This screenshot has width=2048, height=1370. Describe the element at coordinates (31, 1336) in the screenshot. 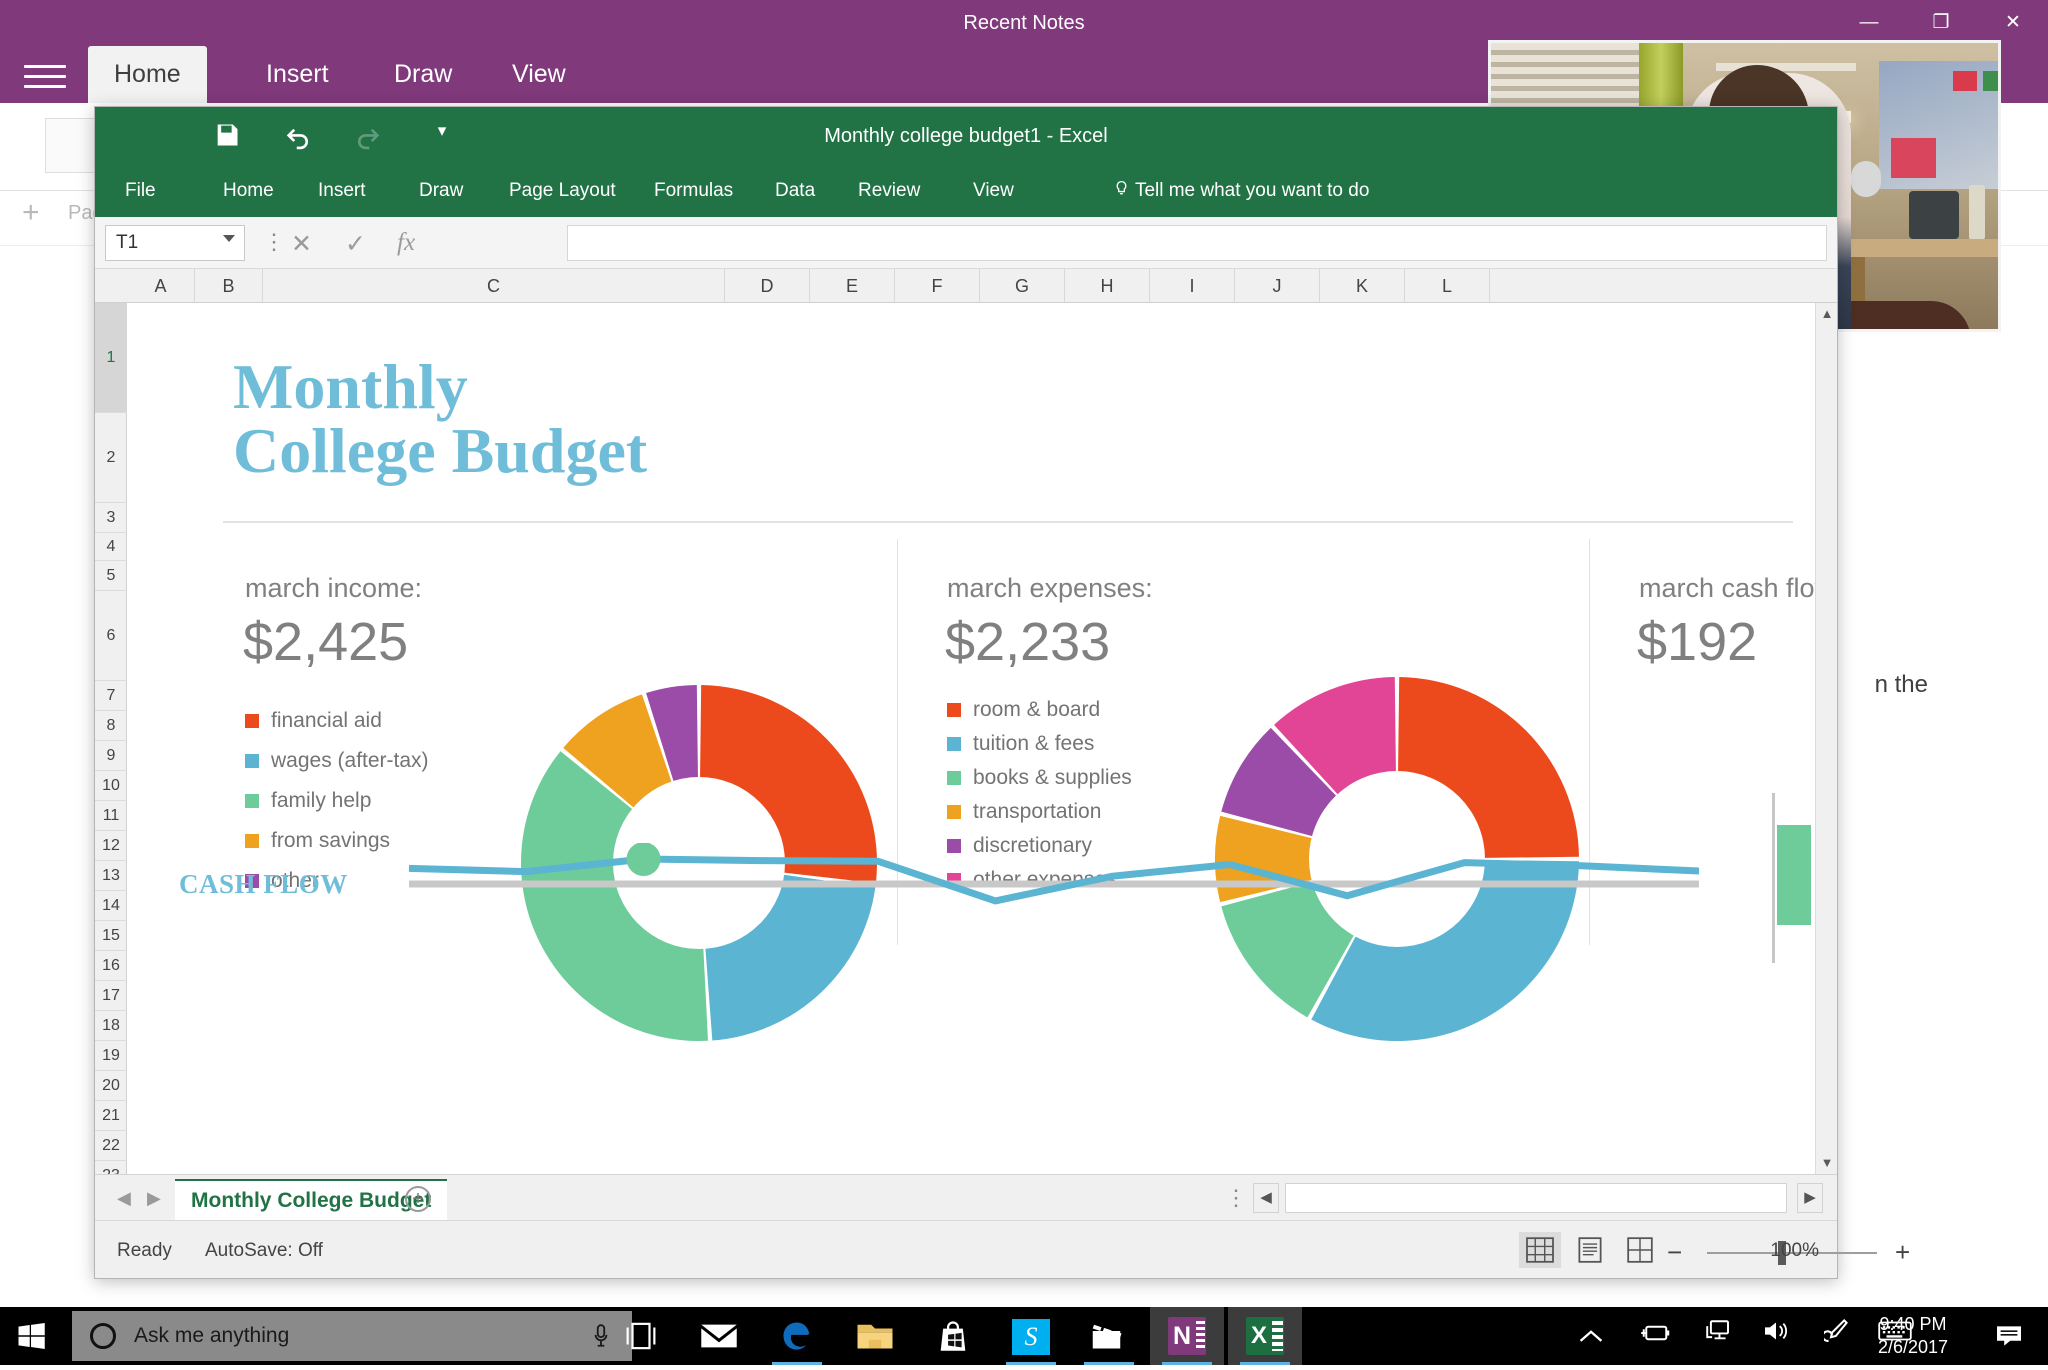

I see `start-button-icon` at that location.